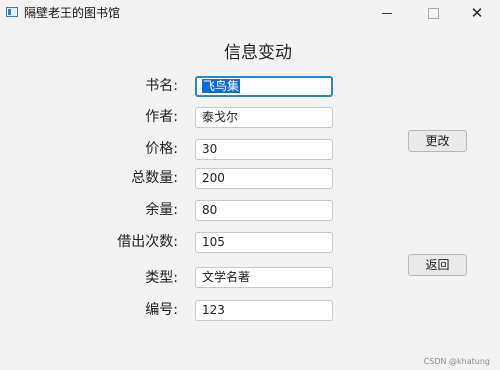  Describe the element at coordinates (264, 86) in the screenshot. I see `book-name-input: 飞鸟集` at that location.